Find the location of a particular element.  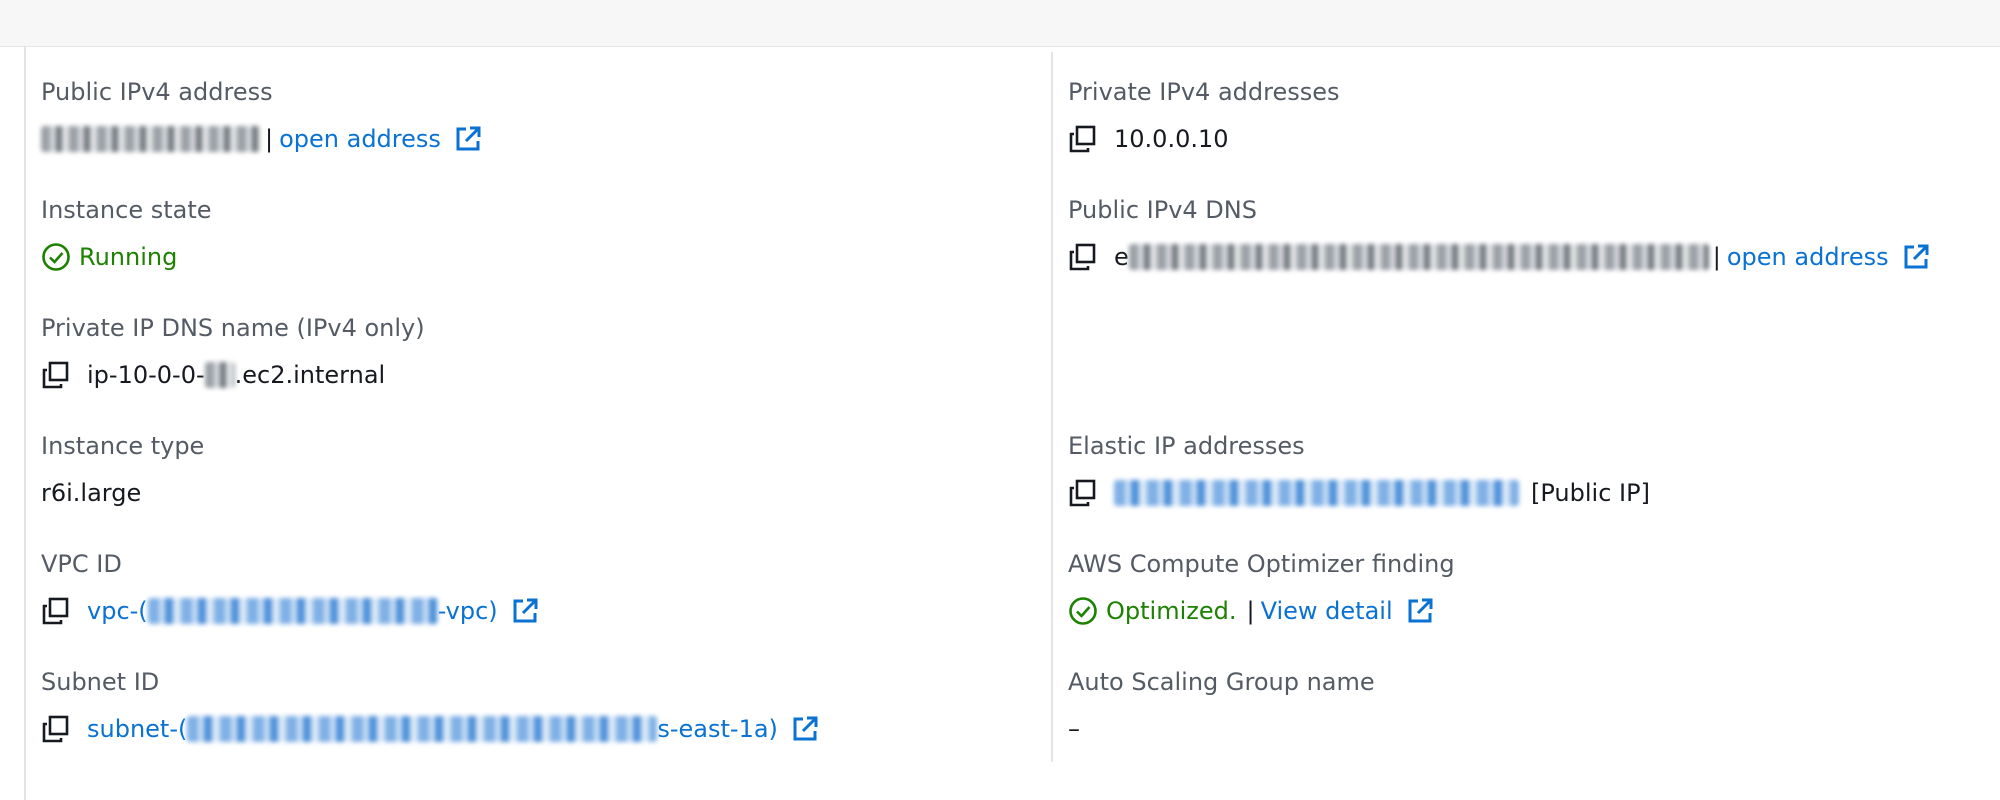

private-dns-value: ip-10-0-0- .ec2.internal is located at coordinates (213, 375).